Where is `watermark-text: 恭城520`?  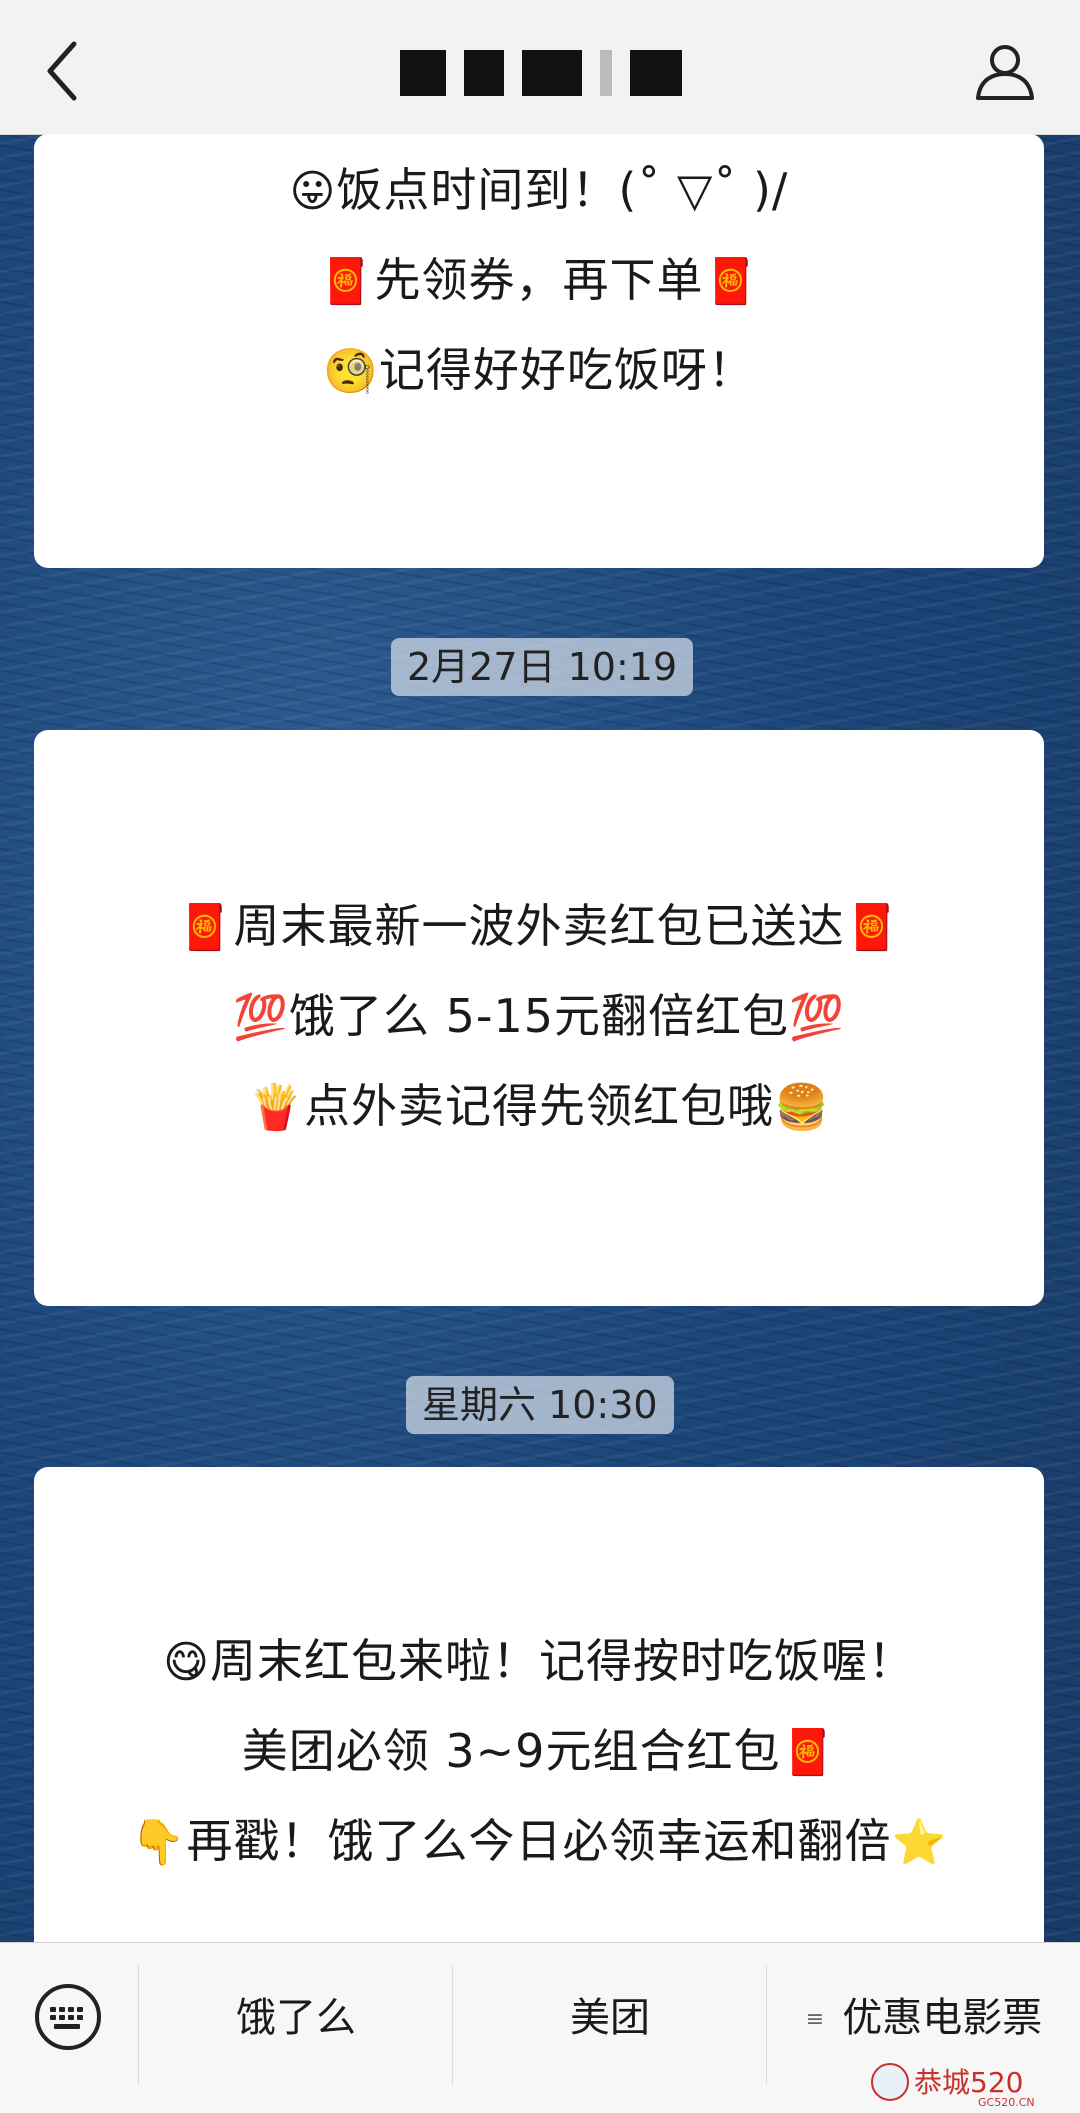 watermark-text: 恭城520 is located at coordinates (968, 2082).